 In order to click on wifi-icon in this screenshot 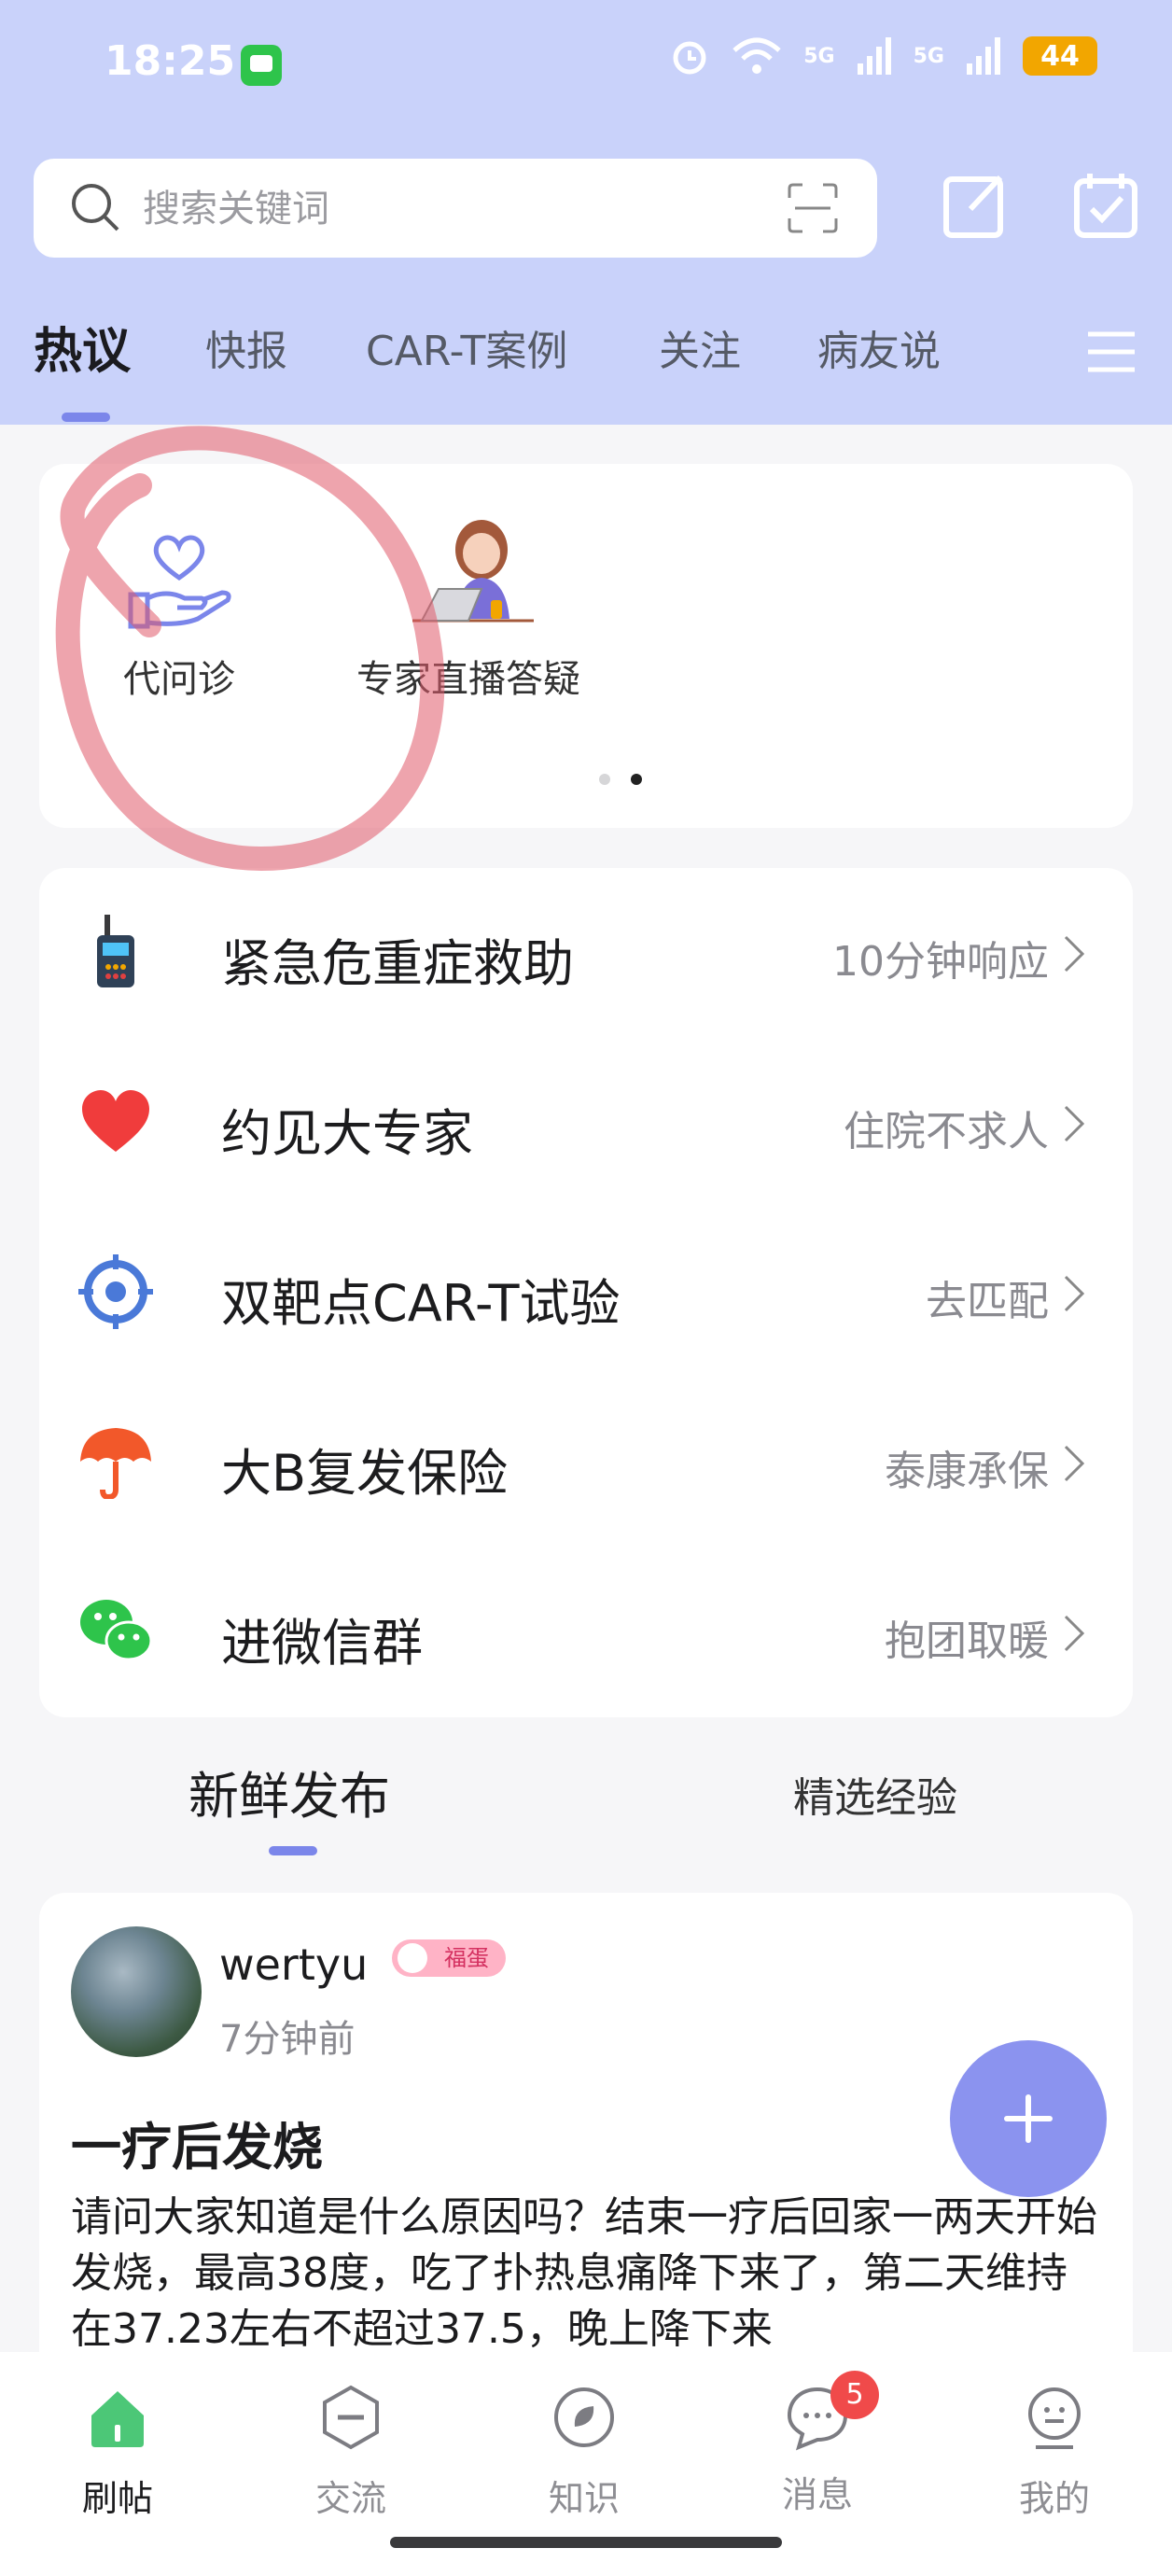, I will do `click(756, 55)`.